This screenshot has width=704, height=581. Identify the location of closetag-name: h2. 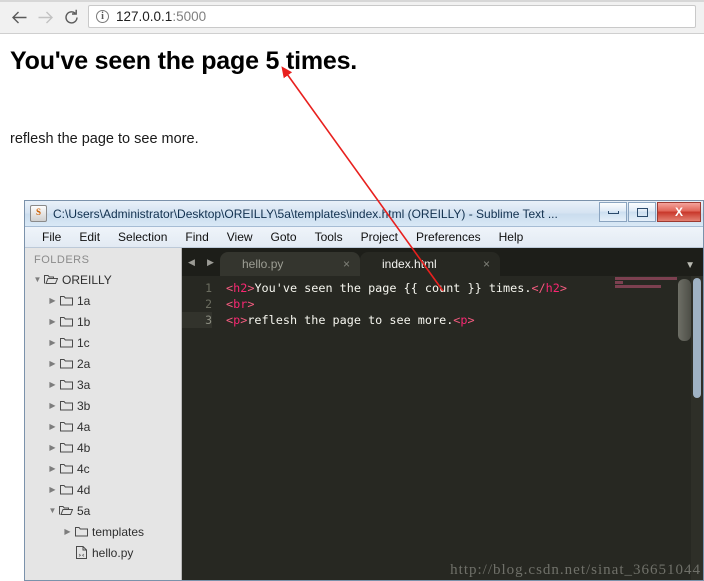
(552, 288).